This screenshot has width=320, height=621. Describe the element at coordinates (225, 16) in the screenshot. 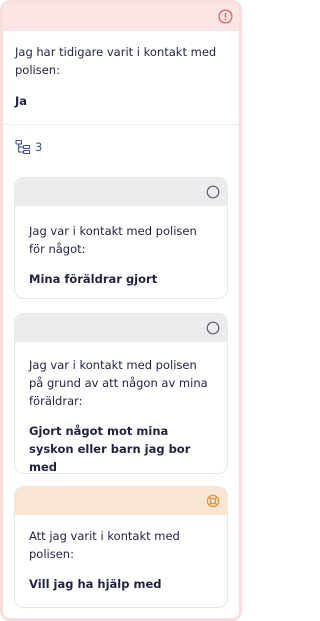

I see `alert-icon` at that location.